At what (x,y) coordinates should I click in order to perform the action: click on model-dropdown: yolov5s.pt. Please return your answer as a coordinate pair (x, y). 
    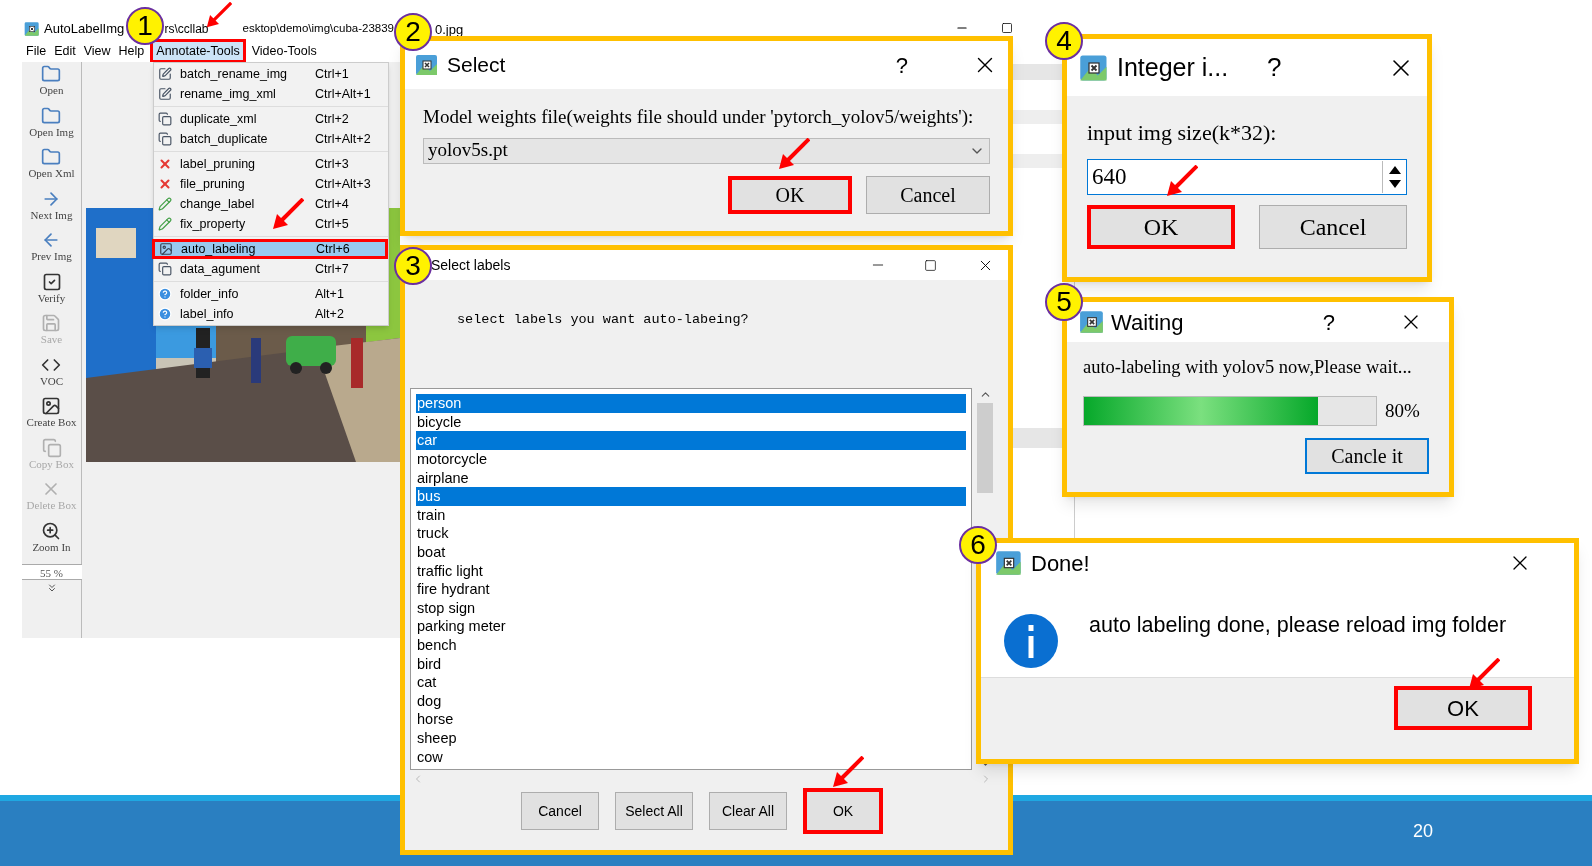
    Looking at the image, I should click on (706, 150).